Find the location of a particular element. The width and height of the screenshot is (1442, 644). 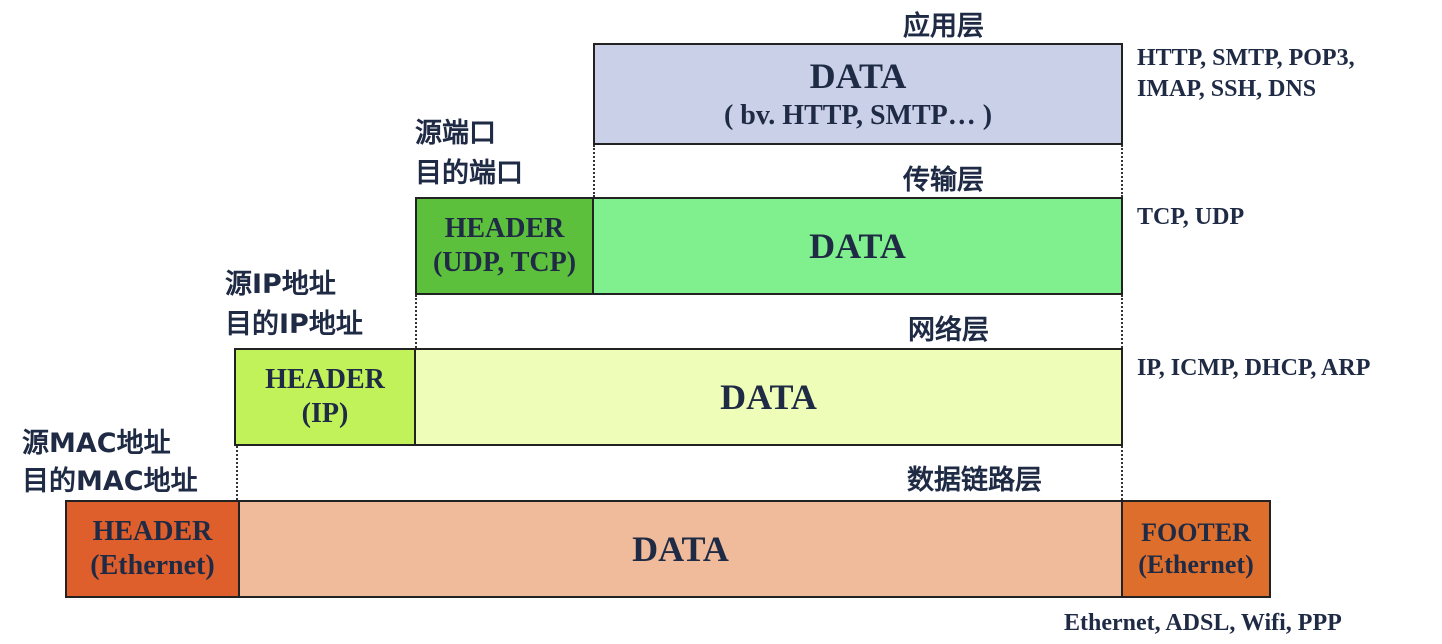

datalink-header-sublabel: (Ethernet) is located at coordinates (152, 565).